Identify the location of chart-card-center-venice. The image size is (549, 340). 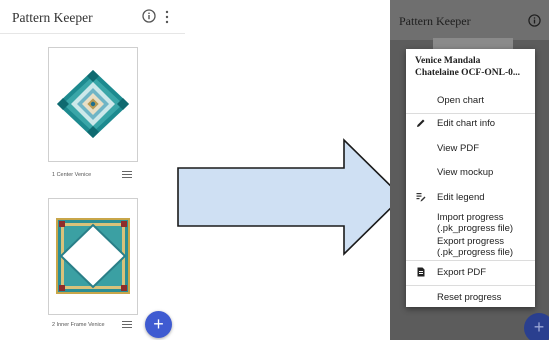
(93, 104).